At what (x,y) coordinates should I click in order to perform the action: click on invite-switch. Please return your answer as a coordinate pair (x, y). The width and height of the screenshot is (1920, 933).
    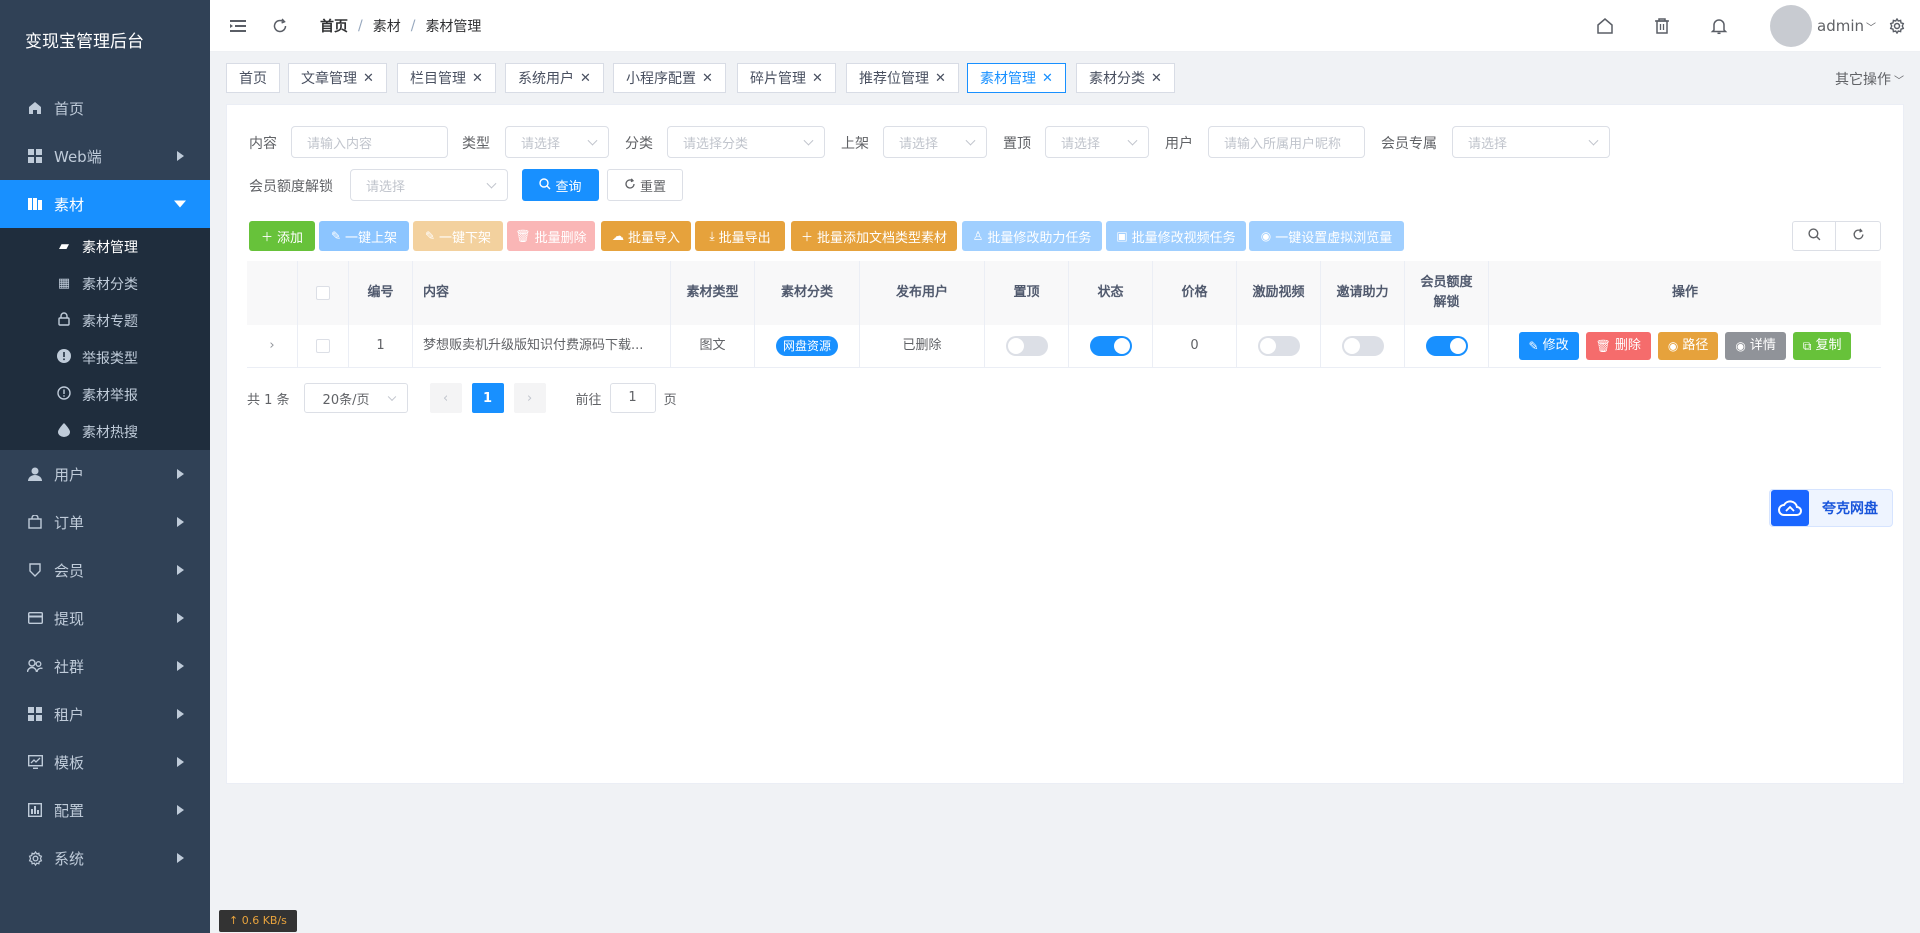
    Looking at the image, I should click on (1362, 346).